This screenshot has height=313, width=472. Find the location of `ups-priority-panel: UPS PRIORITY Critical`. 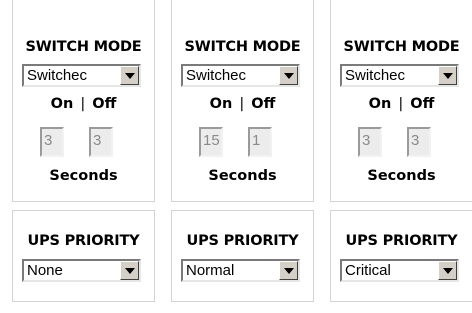

ups-priority-panel: UPS PRIORITY Critical is located at coordinates (401, 256).